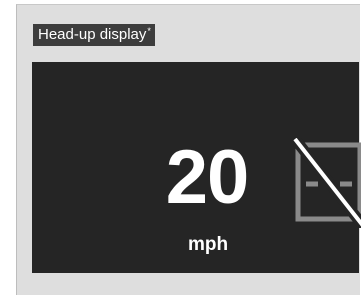  I want to click on speed-unit: mph, so click(208, 244).